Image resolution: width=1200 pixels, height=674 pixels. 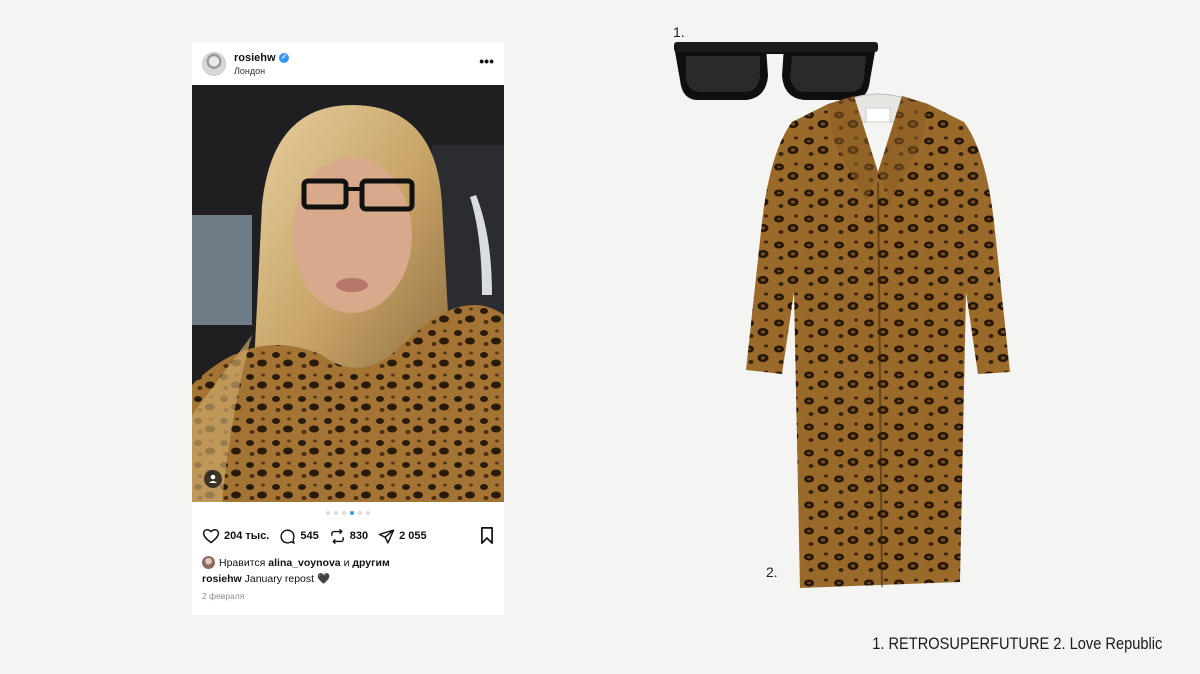 What do you see at coordinates (242, 562) in the screenshot?
I see `liked-by-prefix: Нравится` at bounding box center [242, 562].